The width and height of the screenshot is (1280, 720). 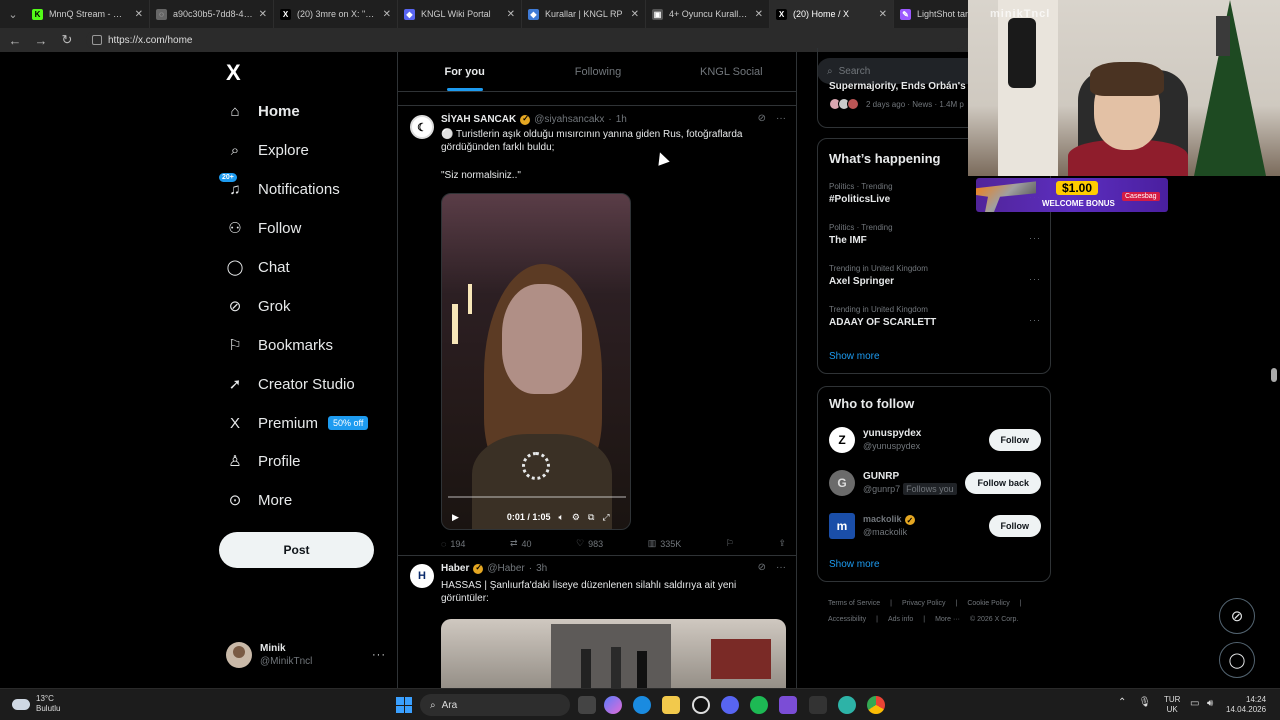 What do you see at coordinates (41, 40) in the screenshot?
I see `forward-icon: →` at bounding box center [41, 40].